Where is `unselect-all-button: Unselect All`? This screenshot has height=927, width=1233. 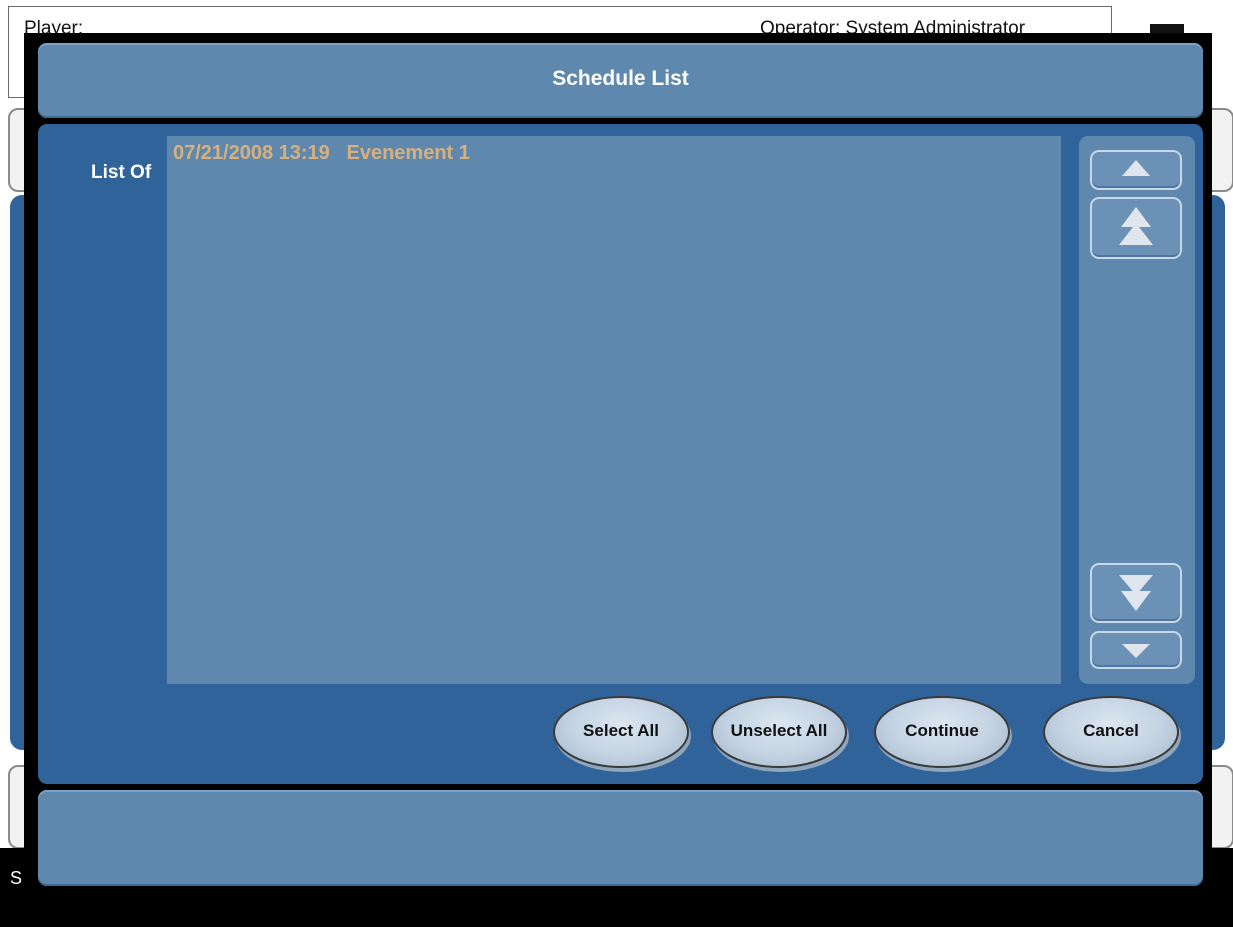
unselect-all-button: Unselect All is located at coordinates (779, 732).